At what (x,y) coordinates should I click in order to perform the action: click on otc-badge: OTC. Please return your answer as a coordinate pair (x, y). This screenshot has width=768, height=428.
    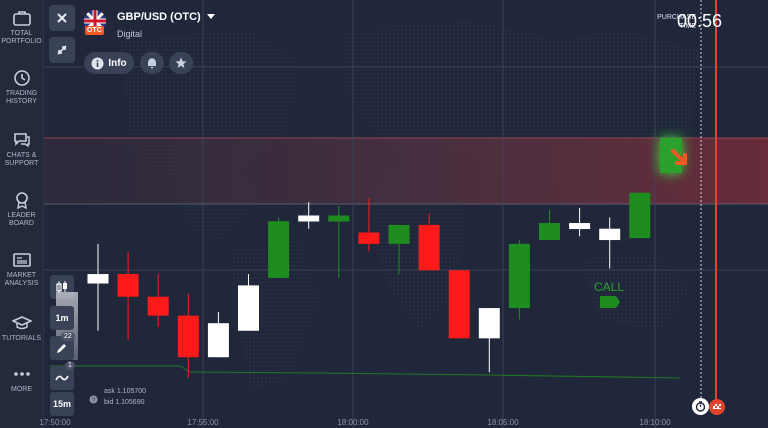
    Looking at the image, I should click on (94, 30).